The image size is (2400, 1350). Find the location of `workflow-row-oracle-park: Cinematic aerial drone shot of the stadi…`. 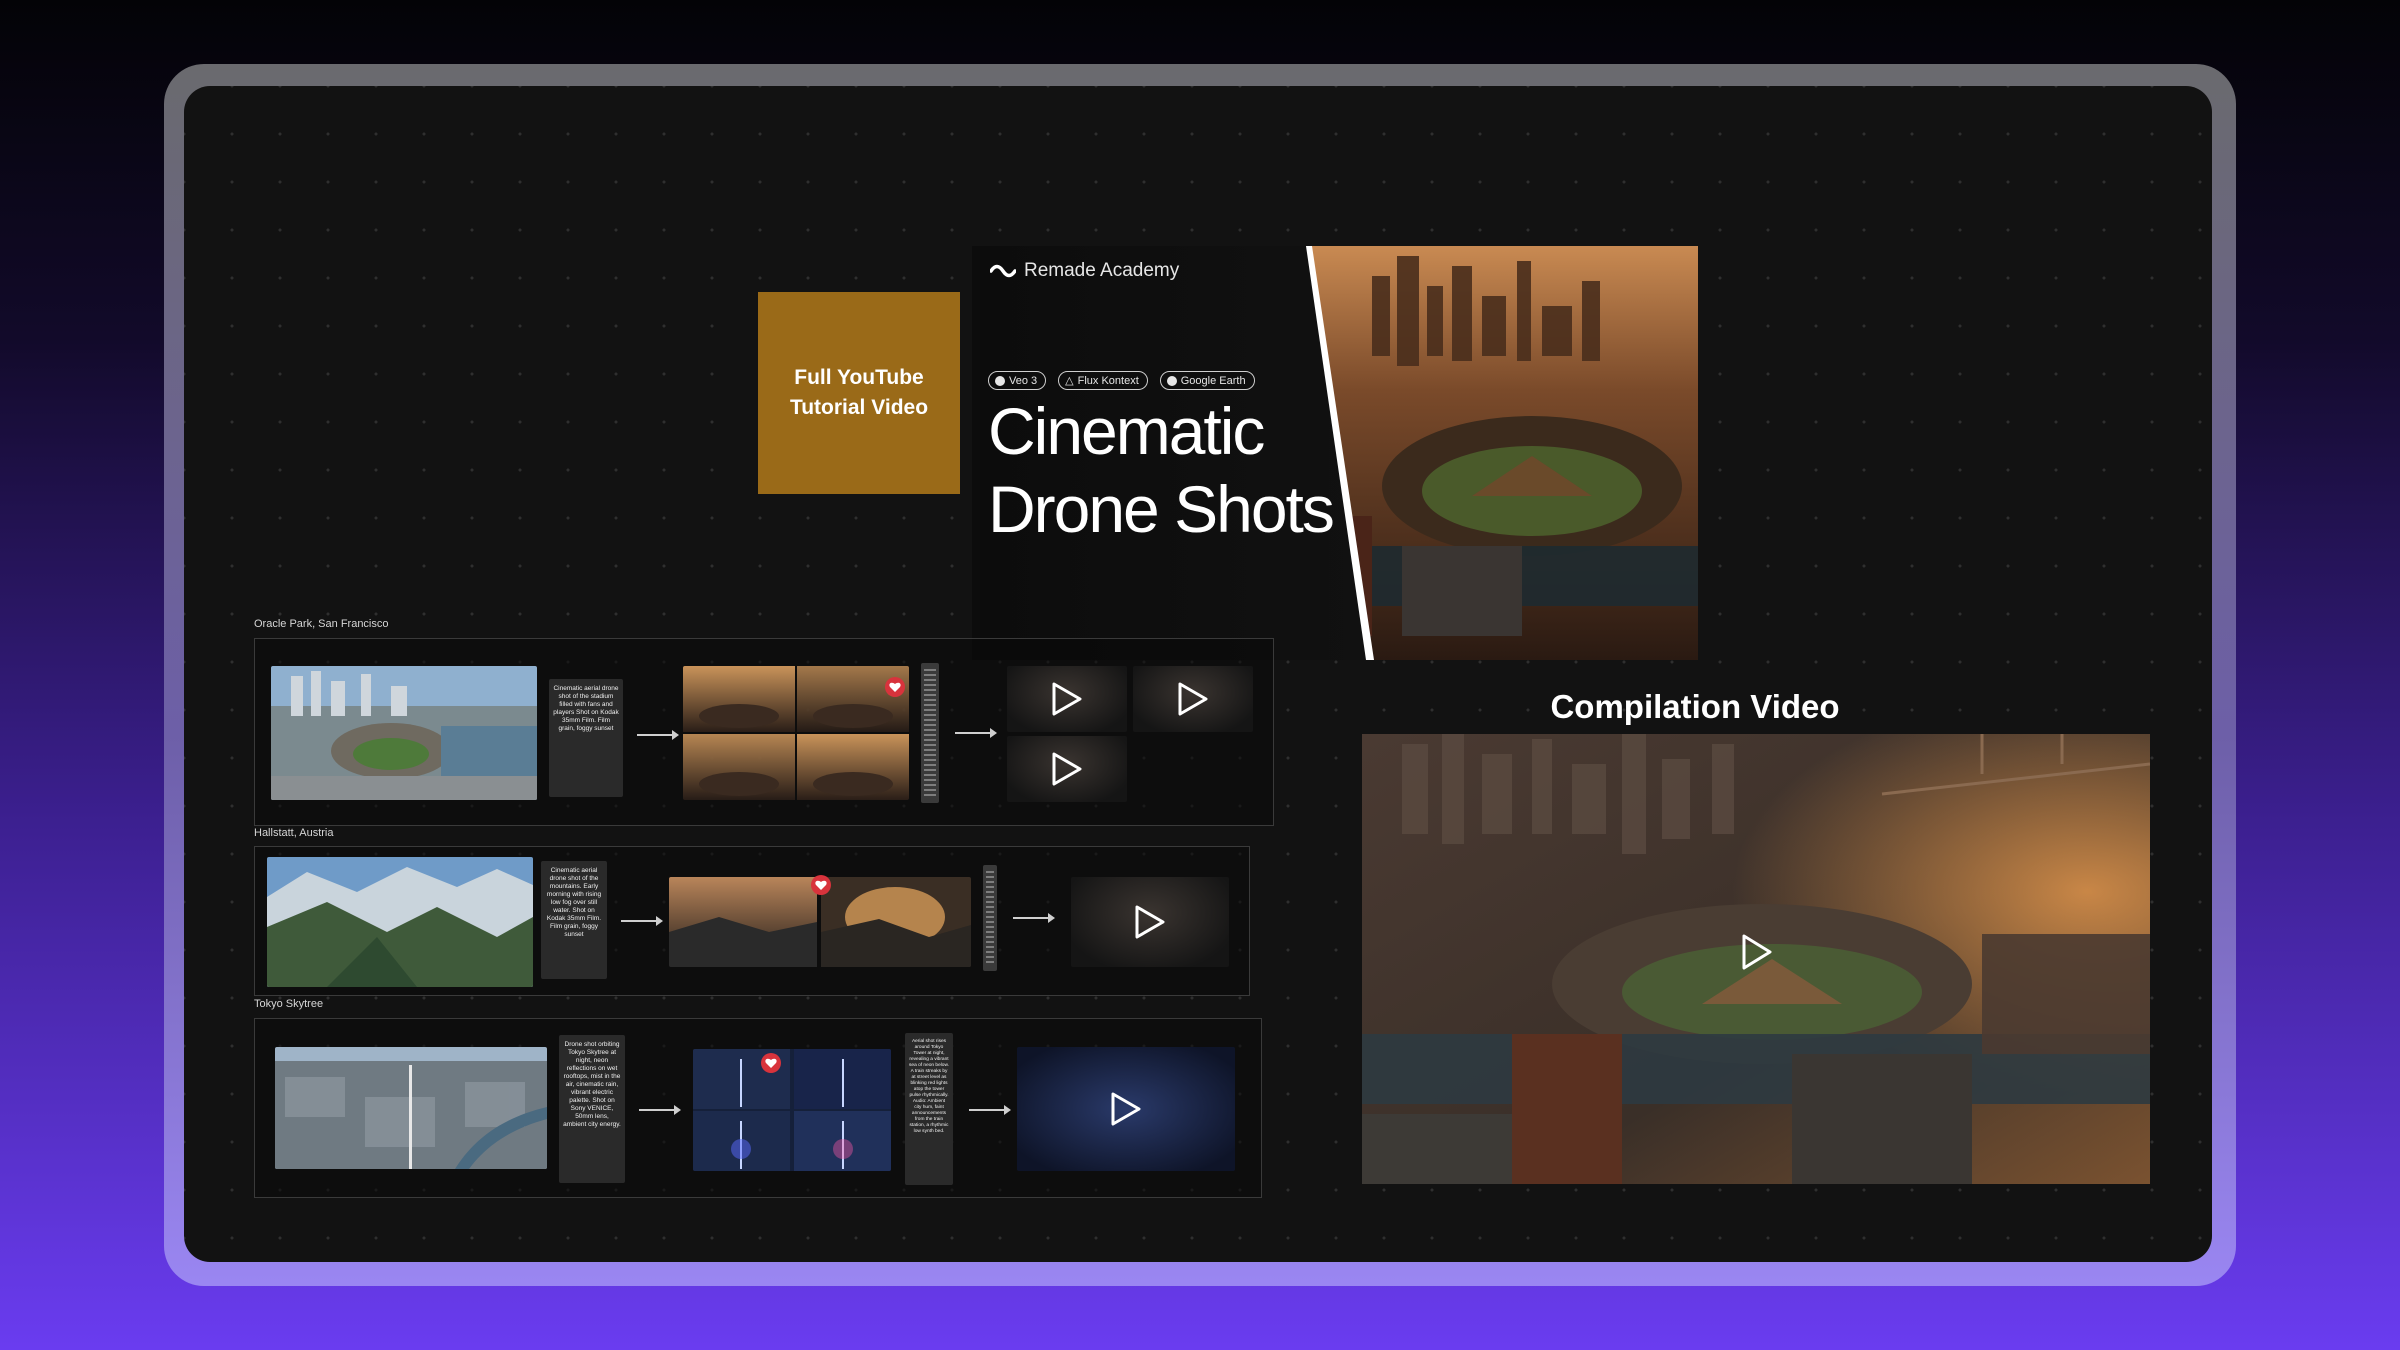

workflow-row-oracle-park: Cinematic aerial drone shot of the stadi… is located at coordinates (764, 732).